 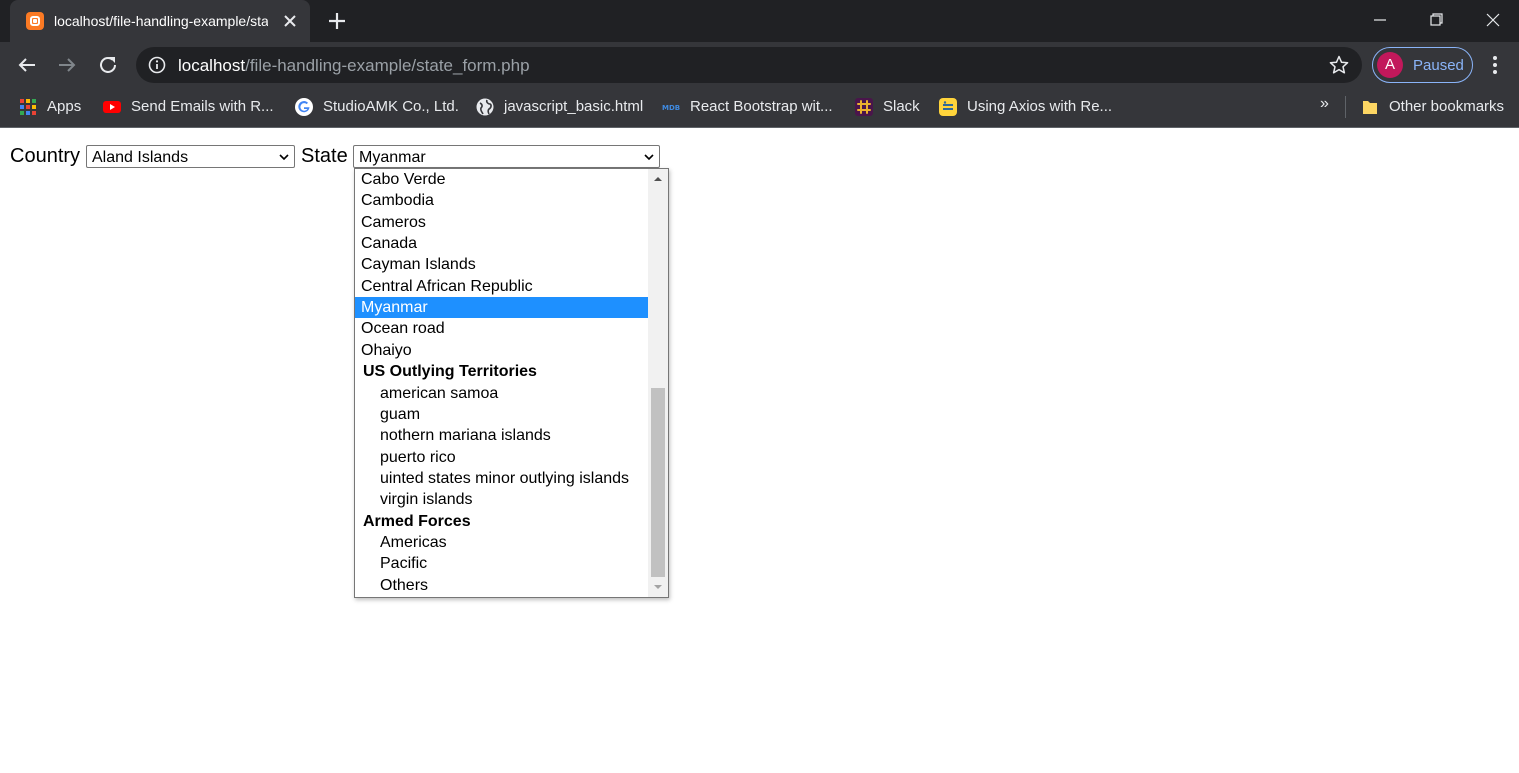 I want to click on dropdown-option: Cameros, so click(x=501, y=222).